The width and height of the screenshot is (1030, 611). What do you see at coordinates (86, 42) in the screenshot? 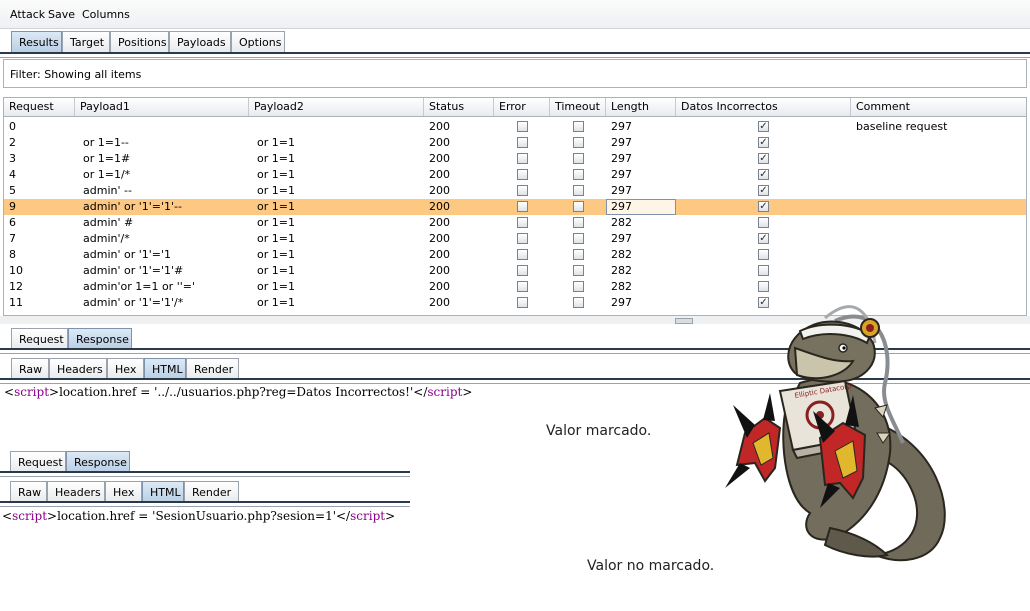
I see `tab-target: Target` at bounding box center [86, 42].